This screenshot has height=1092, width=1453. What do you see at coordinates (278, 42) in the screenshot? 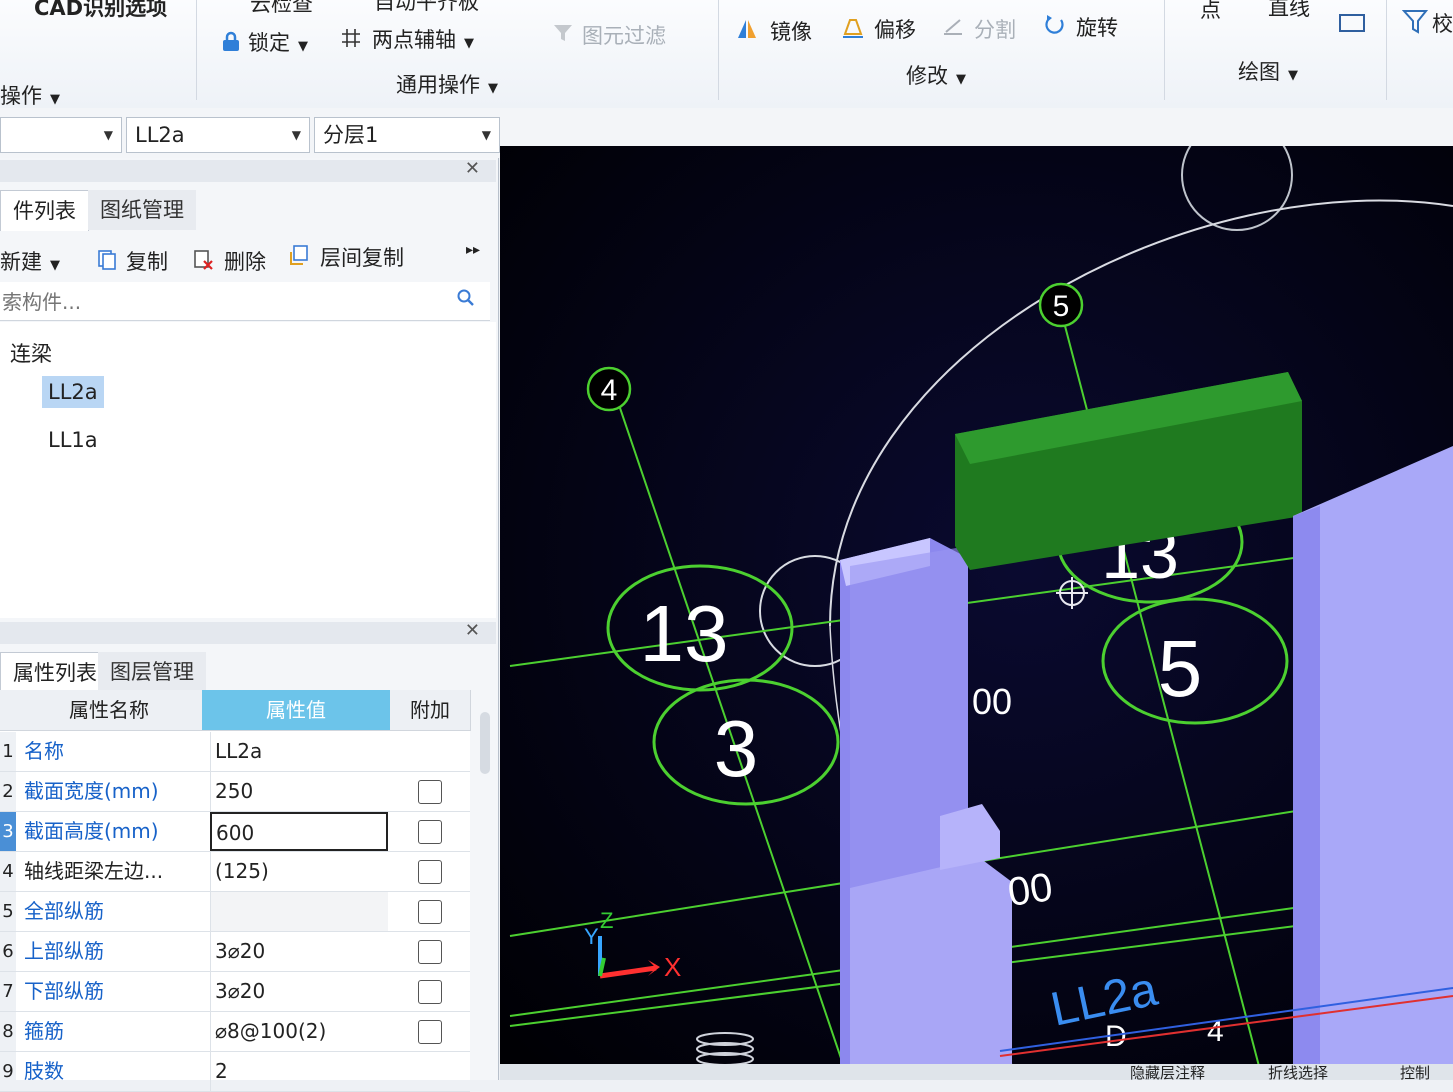
I see `lock-button: 锁定 ▼` at bounding box center [278, 42].